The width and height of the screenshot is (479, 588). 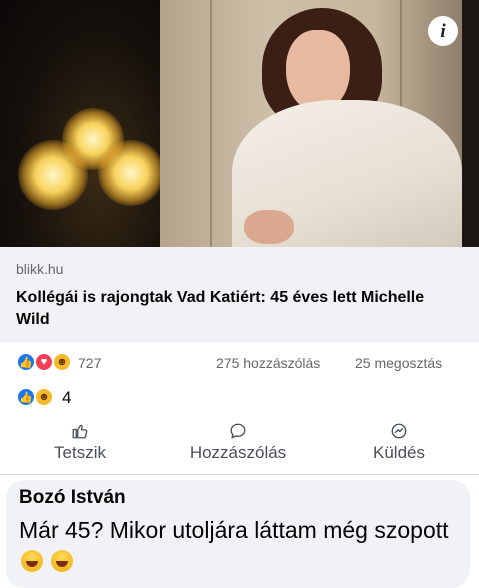 I want to click on info-button: i, so click(x=443, y=31).